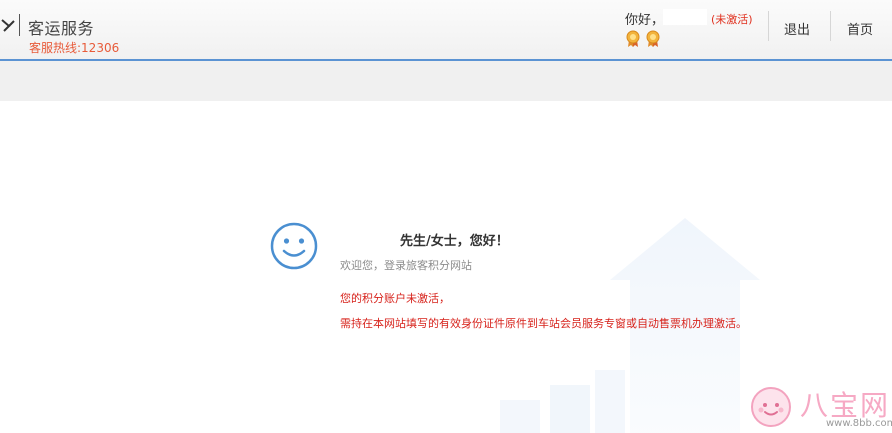 The height and width of the screenshot is (433, 892). Describe the element at coordinates (446, 30) in the screenshot. I see `top-header: 客运服务 客服热线:12306 你好， (未激活) 退出 首页` at that location.